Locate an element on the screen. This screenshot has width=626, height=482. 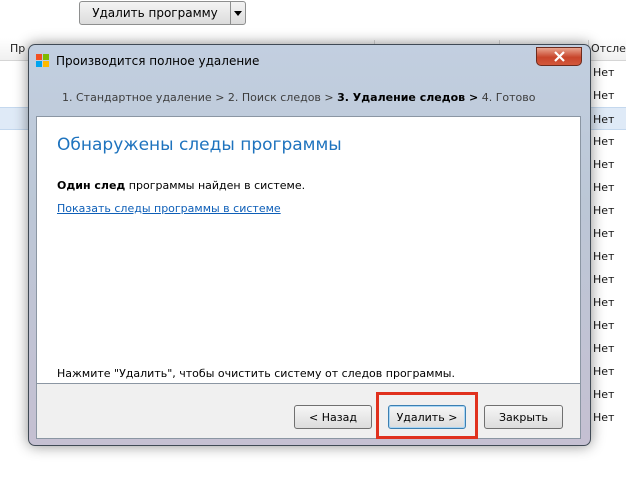
back-button: < Назад is located at coordinates (333, 417).